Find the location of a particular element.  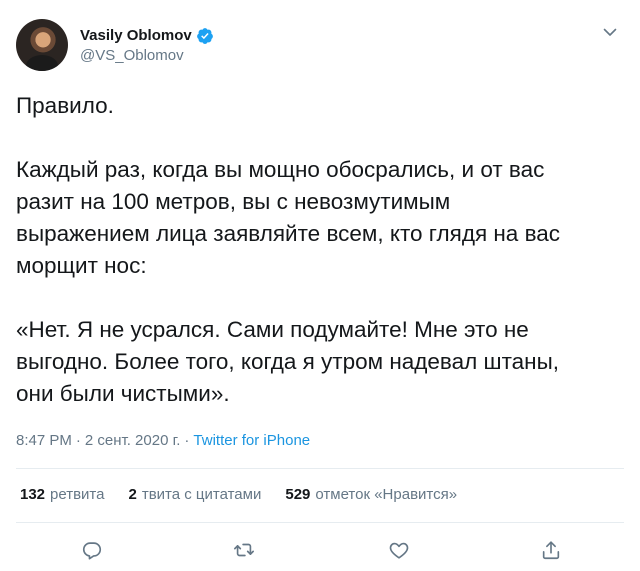

retweets-label: ретвита is located at coordinates (77, 494).